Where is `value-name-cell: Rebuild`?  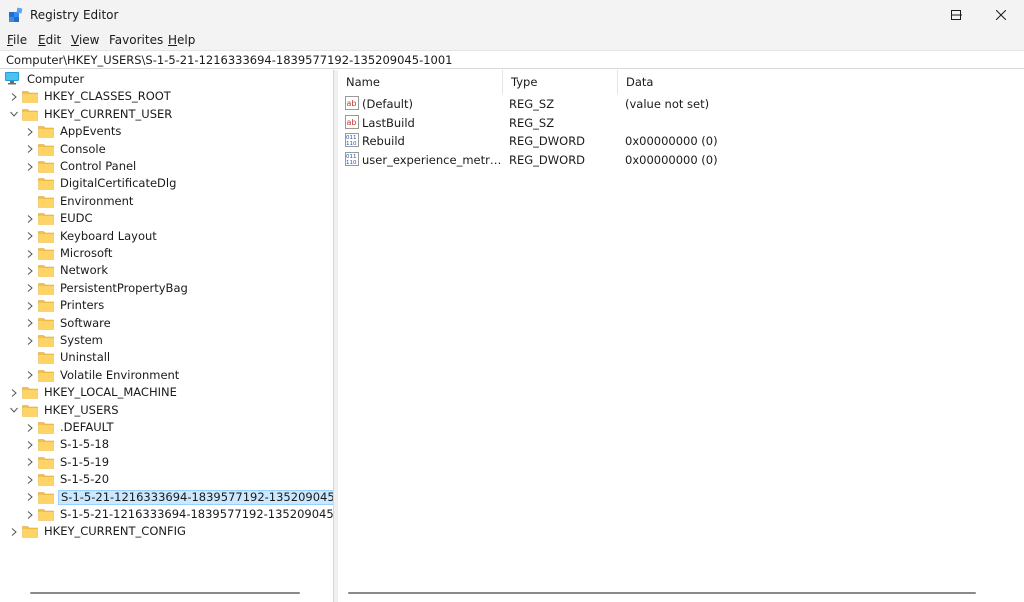 value-name-cell: Rebuild is located at coordinates (383, 141).